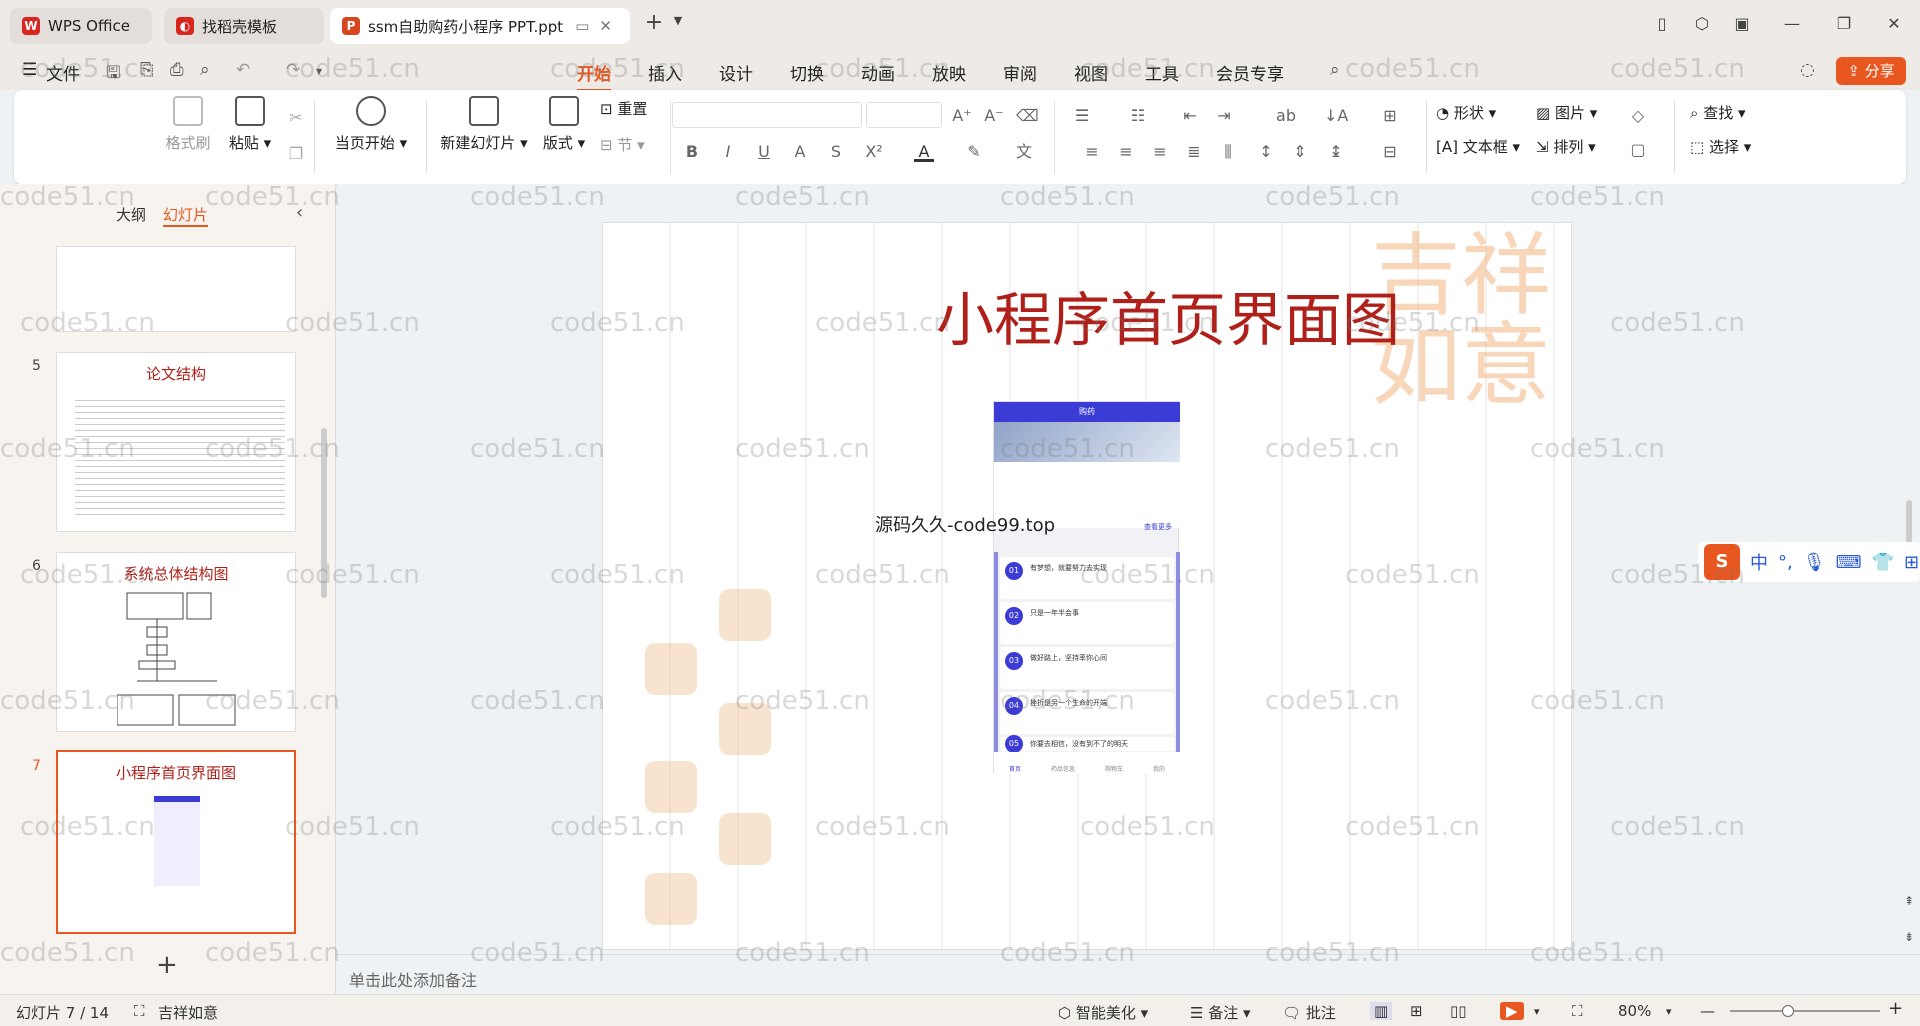 This screenshot has width=1920, height=1026. What do you see at coordinates (1027, 116) in the screenshot?
I see `clear-format-icon: ⌫` at bounding box center [1027, 116].